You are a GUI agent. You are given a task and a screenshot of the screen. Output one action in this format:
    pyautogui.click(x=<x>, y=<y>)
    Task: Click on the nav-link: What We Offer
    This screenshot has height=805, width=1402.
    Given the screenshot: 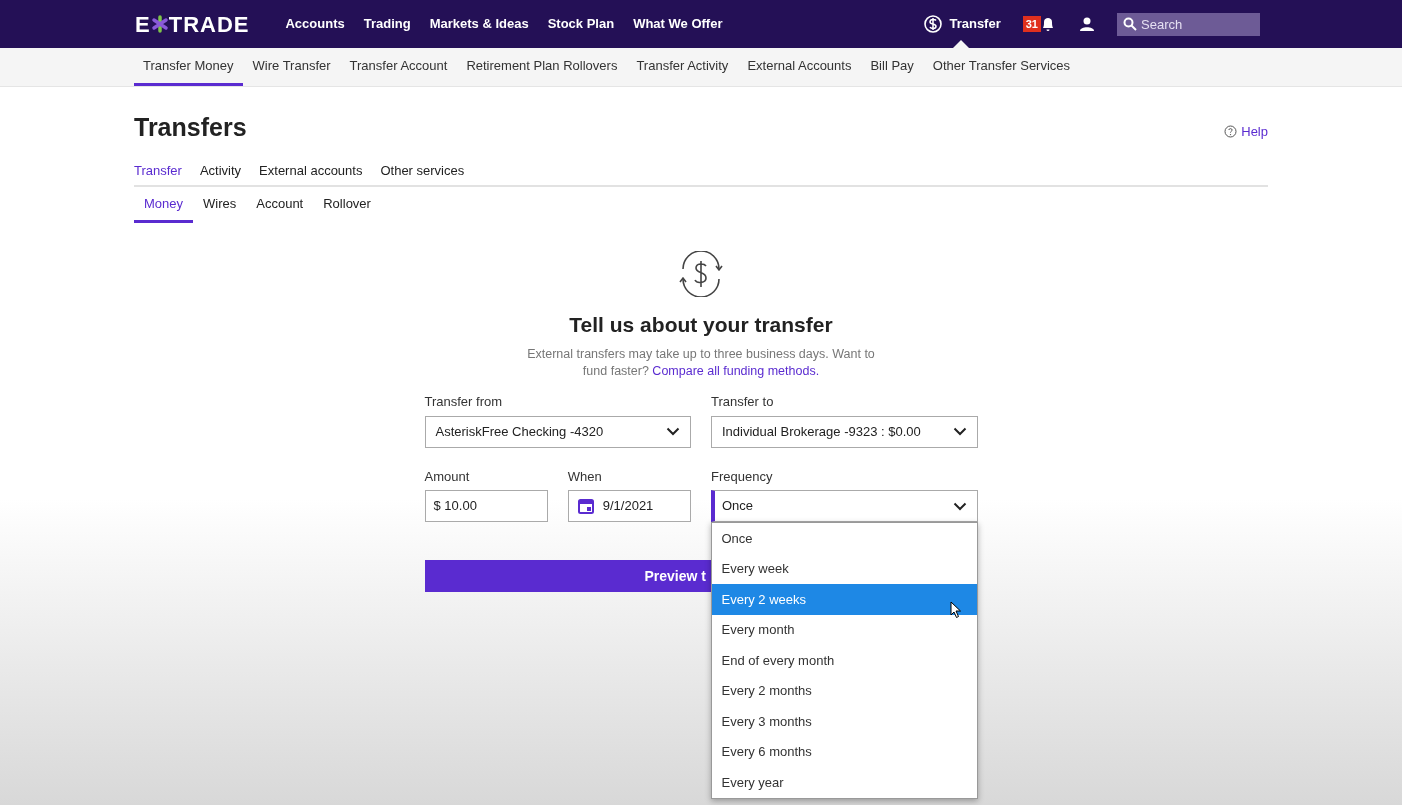 What is the action you would take?
    pyautogui.click(x=678, y=24)
    